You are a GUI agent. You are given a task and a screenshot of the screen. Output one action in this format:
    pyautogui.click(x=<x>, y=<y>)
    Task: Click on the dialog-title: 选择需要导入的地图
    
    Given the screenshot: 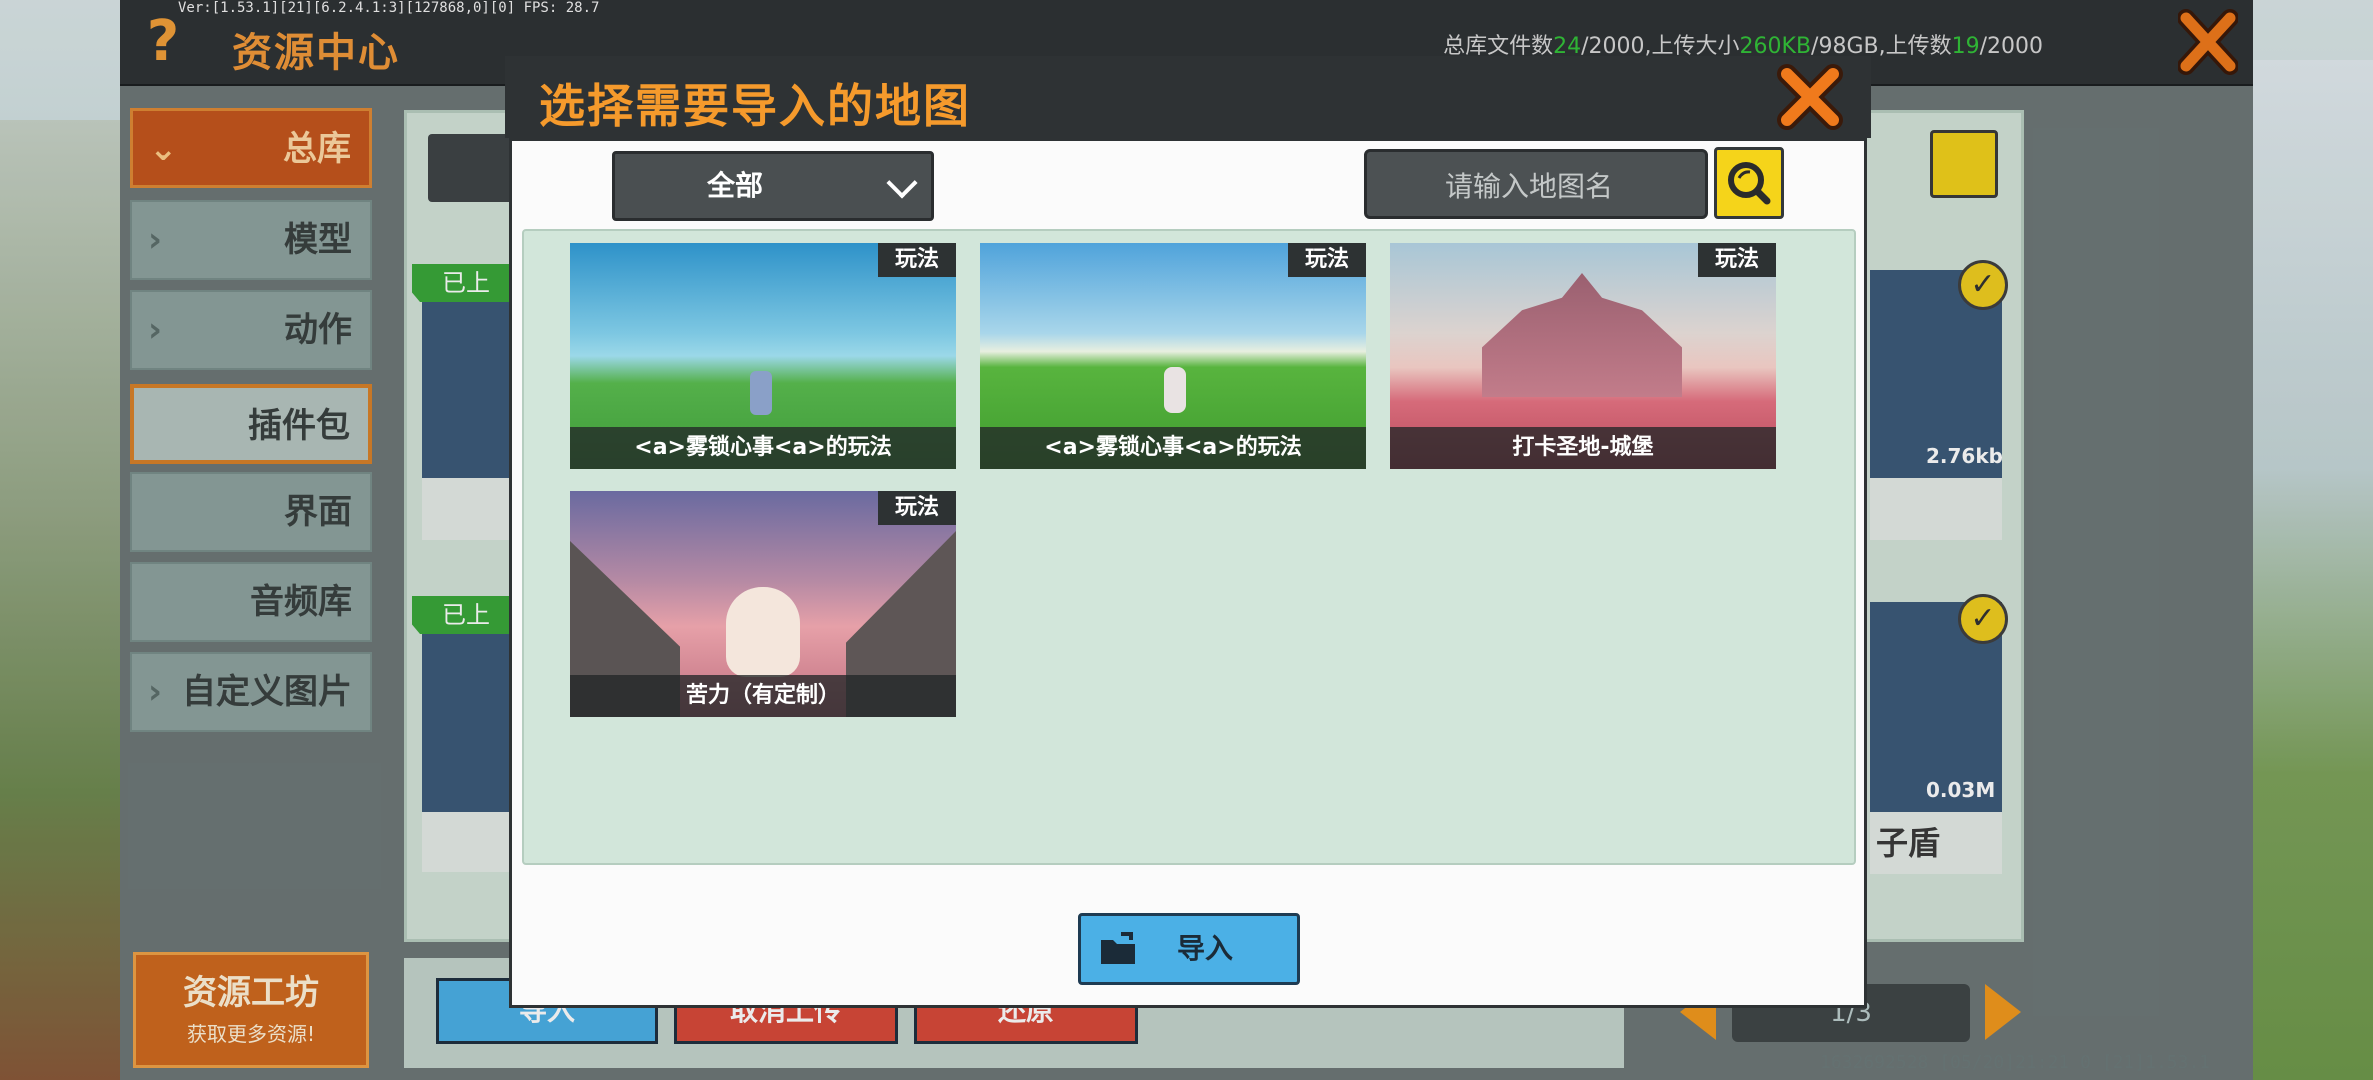 What is the action you would take?
    pyautogui.click(x=755, y=106)
    